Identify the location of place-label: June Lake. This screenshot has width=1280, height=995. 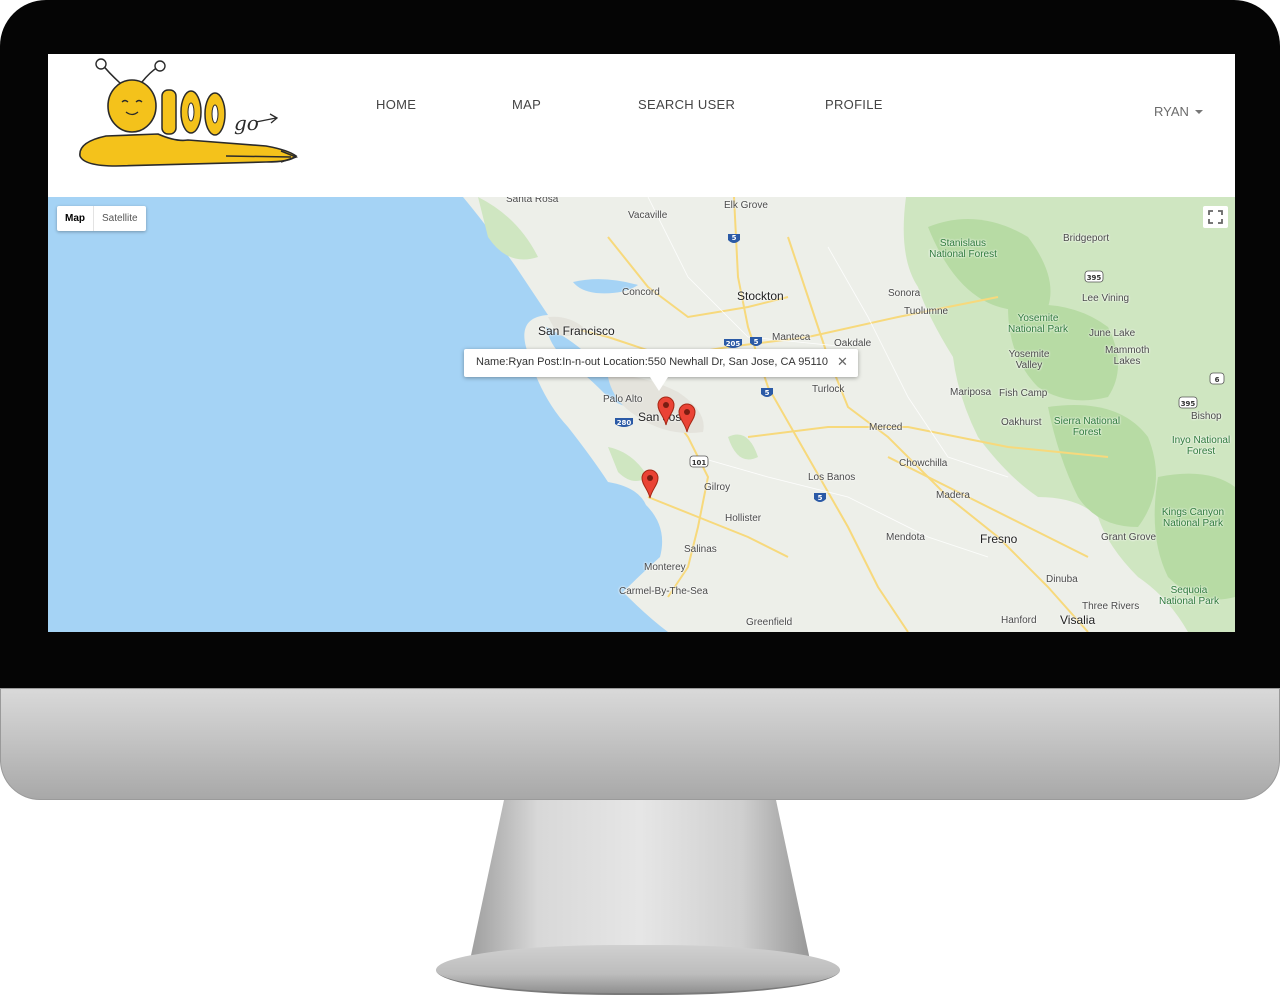
(1112, 333).